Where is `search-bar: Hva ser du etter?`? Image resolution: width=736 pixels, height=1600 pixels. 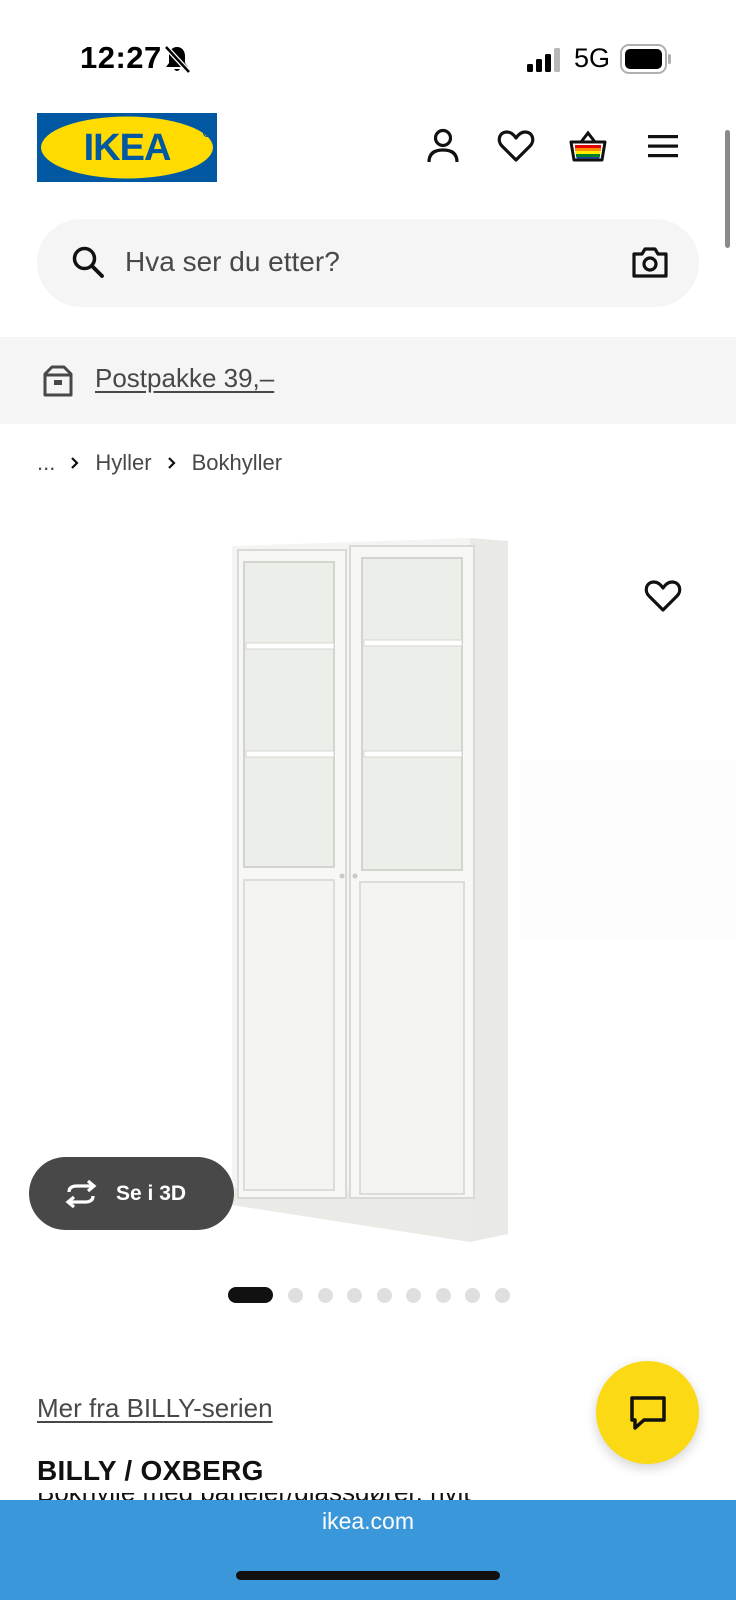 search-bar: Hva ser du etter? is located at coordinates (368, 263).